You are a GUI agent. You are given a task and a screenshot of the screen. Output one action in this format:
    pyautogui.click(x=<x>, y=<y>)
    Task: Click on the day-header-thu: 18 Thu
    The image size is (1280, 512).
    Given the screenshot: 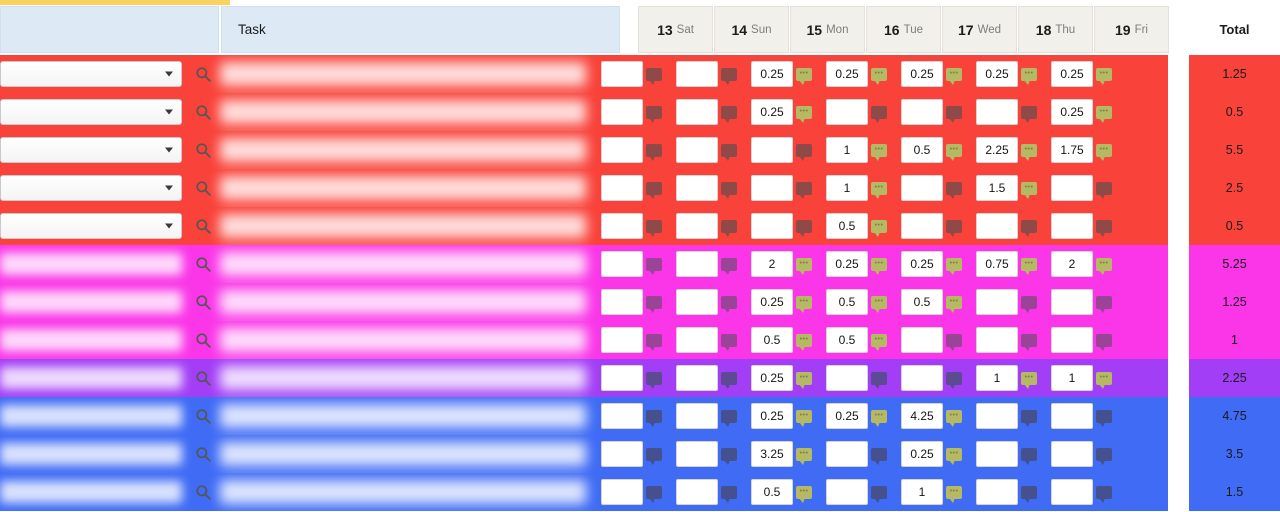 What is the action you would take?
    pyautogui.click(x=1055, y=29)
    